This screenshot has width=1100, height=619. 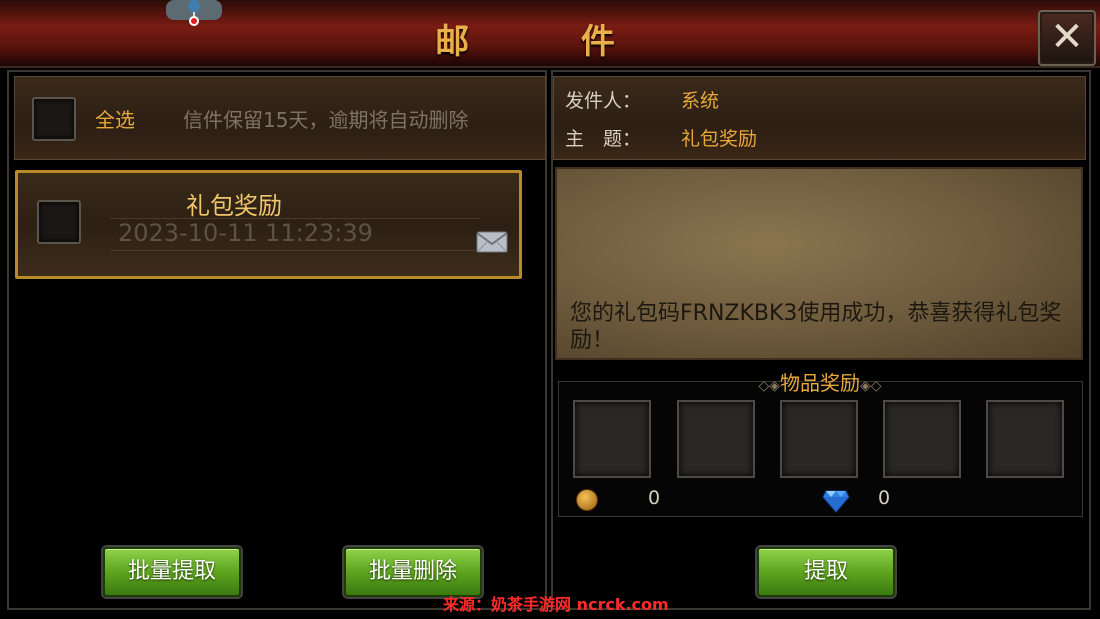 I want to click on source-watermark: 来源：奶茶手游网 ncrck.com, so click(x=556, y=604).